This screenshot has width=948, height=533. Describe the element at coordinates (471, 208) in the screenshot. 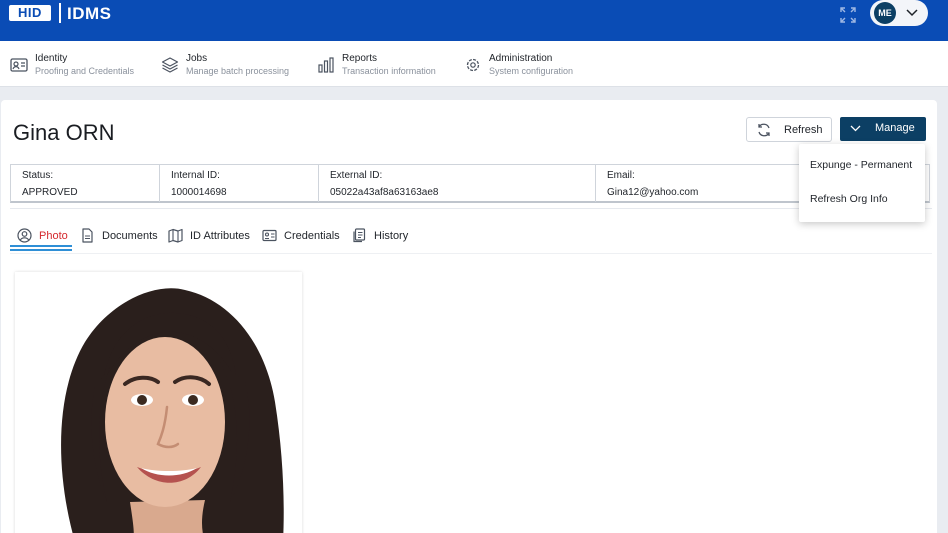

I see `divider` at that location.